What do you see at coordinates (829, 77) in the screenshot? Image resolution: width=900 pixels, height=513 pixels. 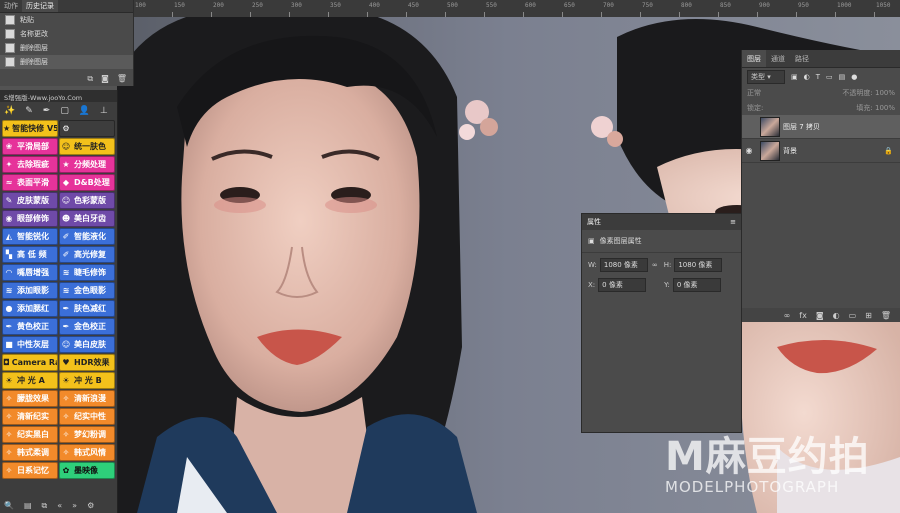 I see `filter-shape-icon: ▭` at bounding box center [829, 77].